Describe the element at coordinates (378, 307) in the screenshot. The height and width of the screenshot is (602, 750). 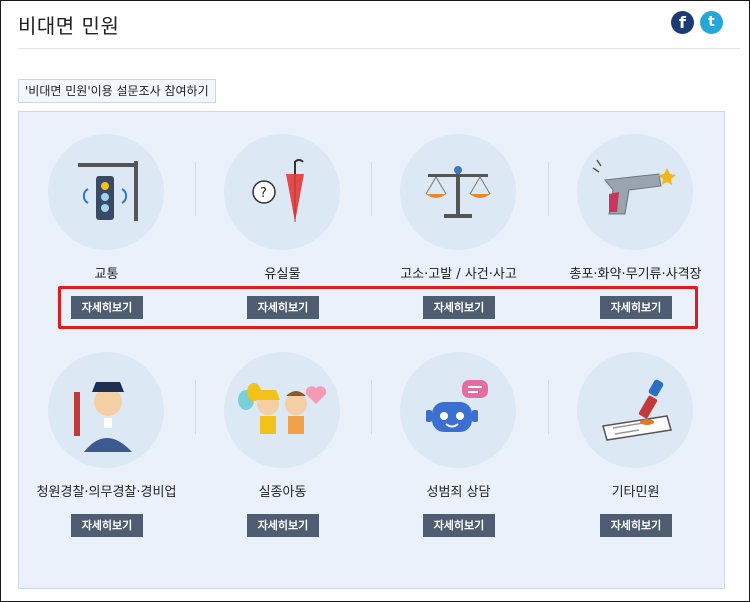
I see `highlight-box` at that location.